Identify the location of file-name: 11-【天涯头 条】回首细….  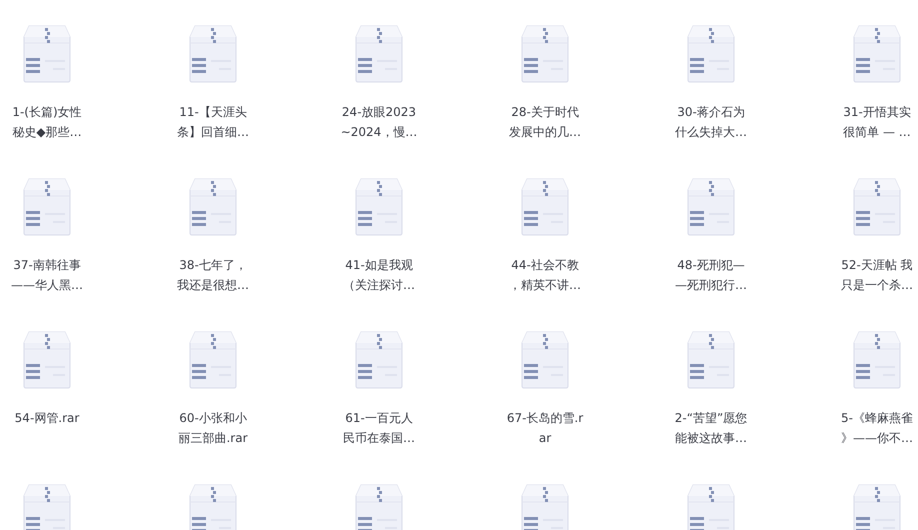
(213, 122).